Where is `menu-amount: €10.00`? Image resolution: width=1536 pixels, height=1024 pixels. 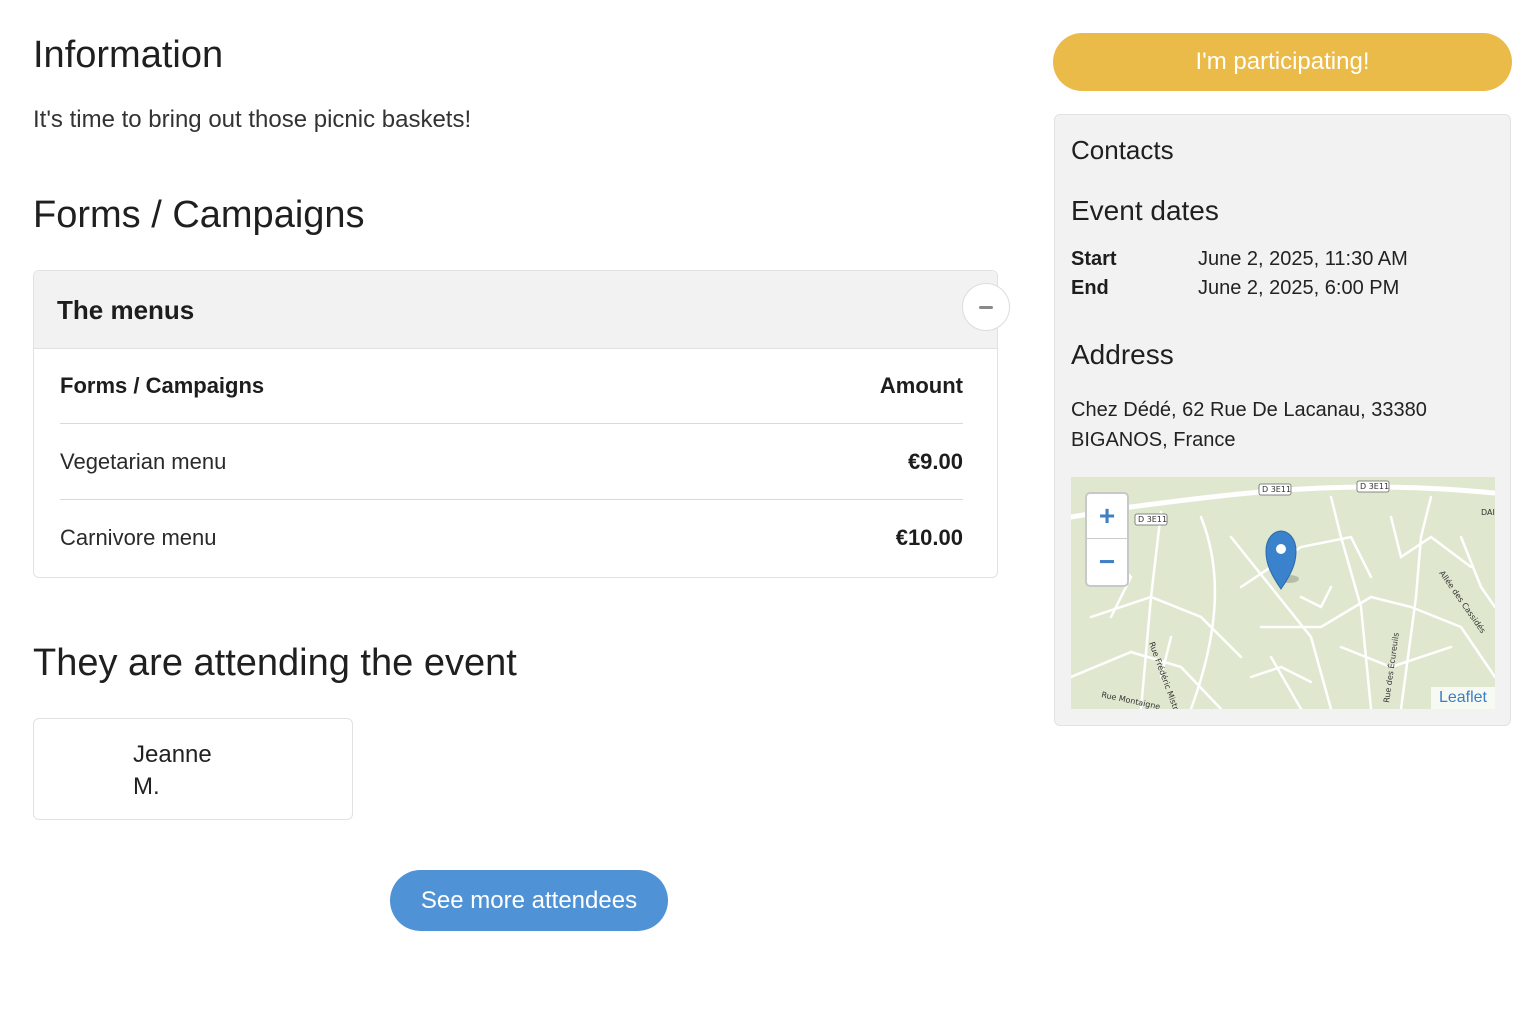 menu-amount: €10.00 is located at coordinates (929, 537).